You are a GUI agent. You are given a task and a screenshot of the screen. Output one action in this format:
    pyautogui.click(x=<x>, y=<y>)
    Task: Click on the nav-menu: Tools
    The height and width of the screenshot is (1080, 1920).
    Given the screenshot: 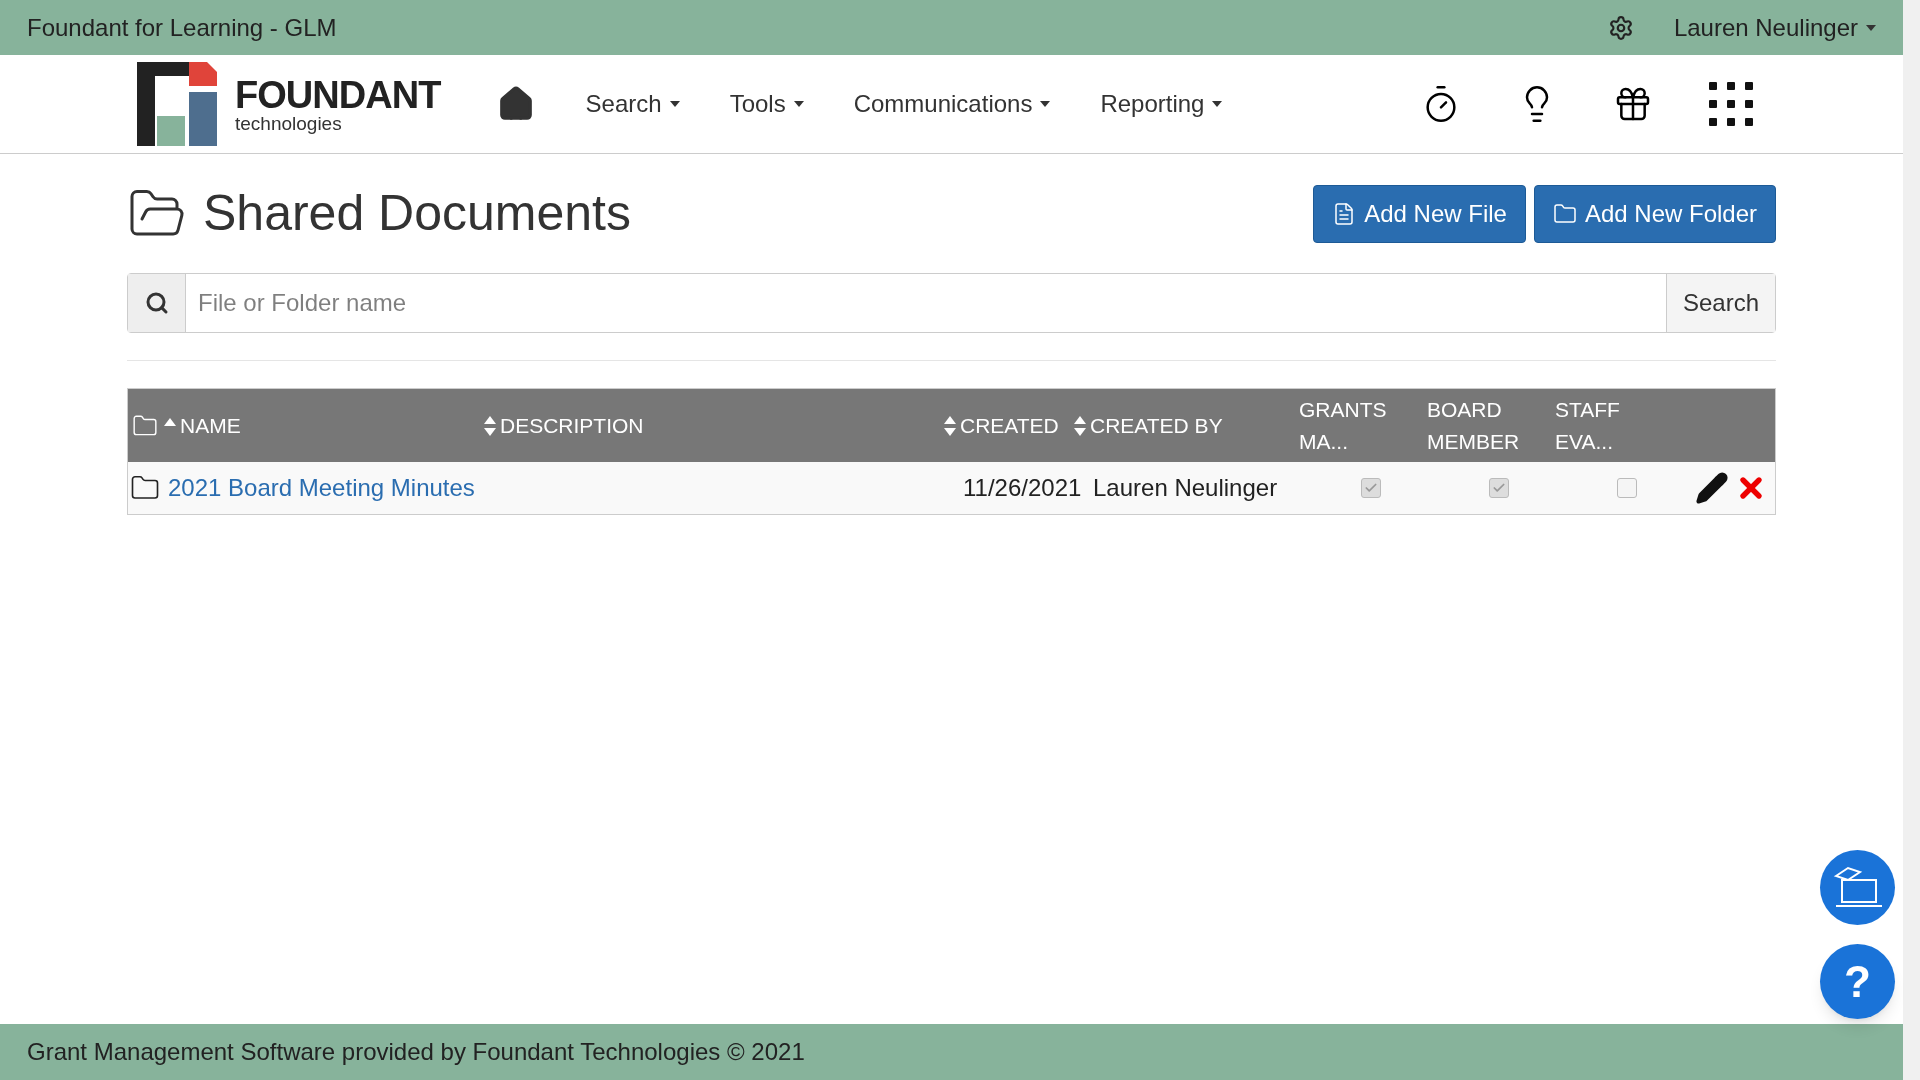 What is the action you would take?
    pyautogui.click(x=766, y=104)
    